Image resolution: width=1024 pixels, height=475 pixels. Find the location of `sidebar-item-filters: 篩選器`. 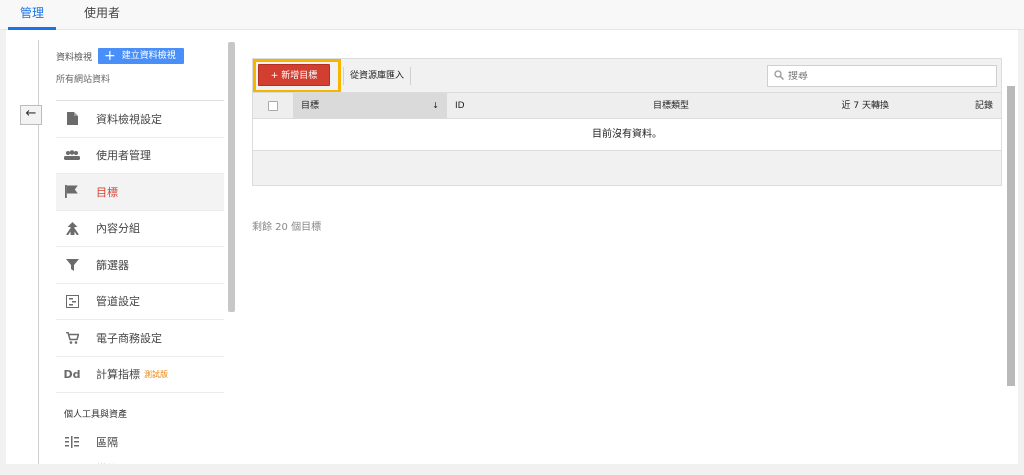

sidebar-item-filters: 篩選器 is located at coordinates (140, 264).